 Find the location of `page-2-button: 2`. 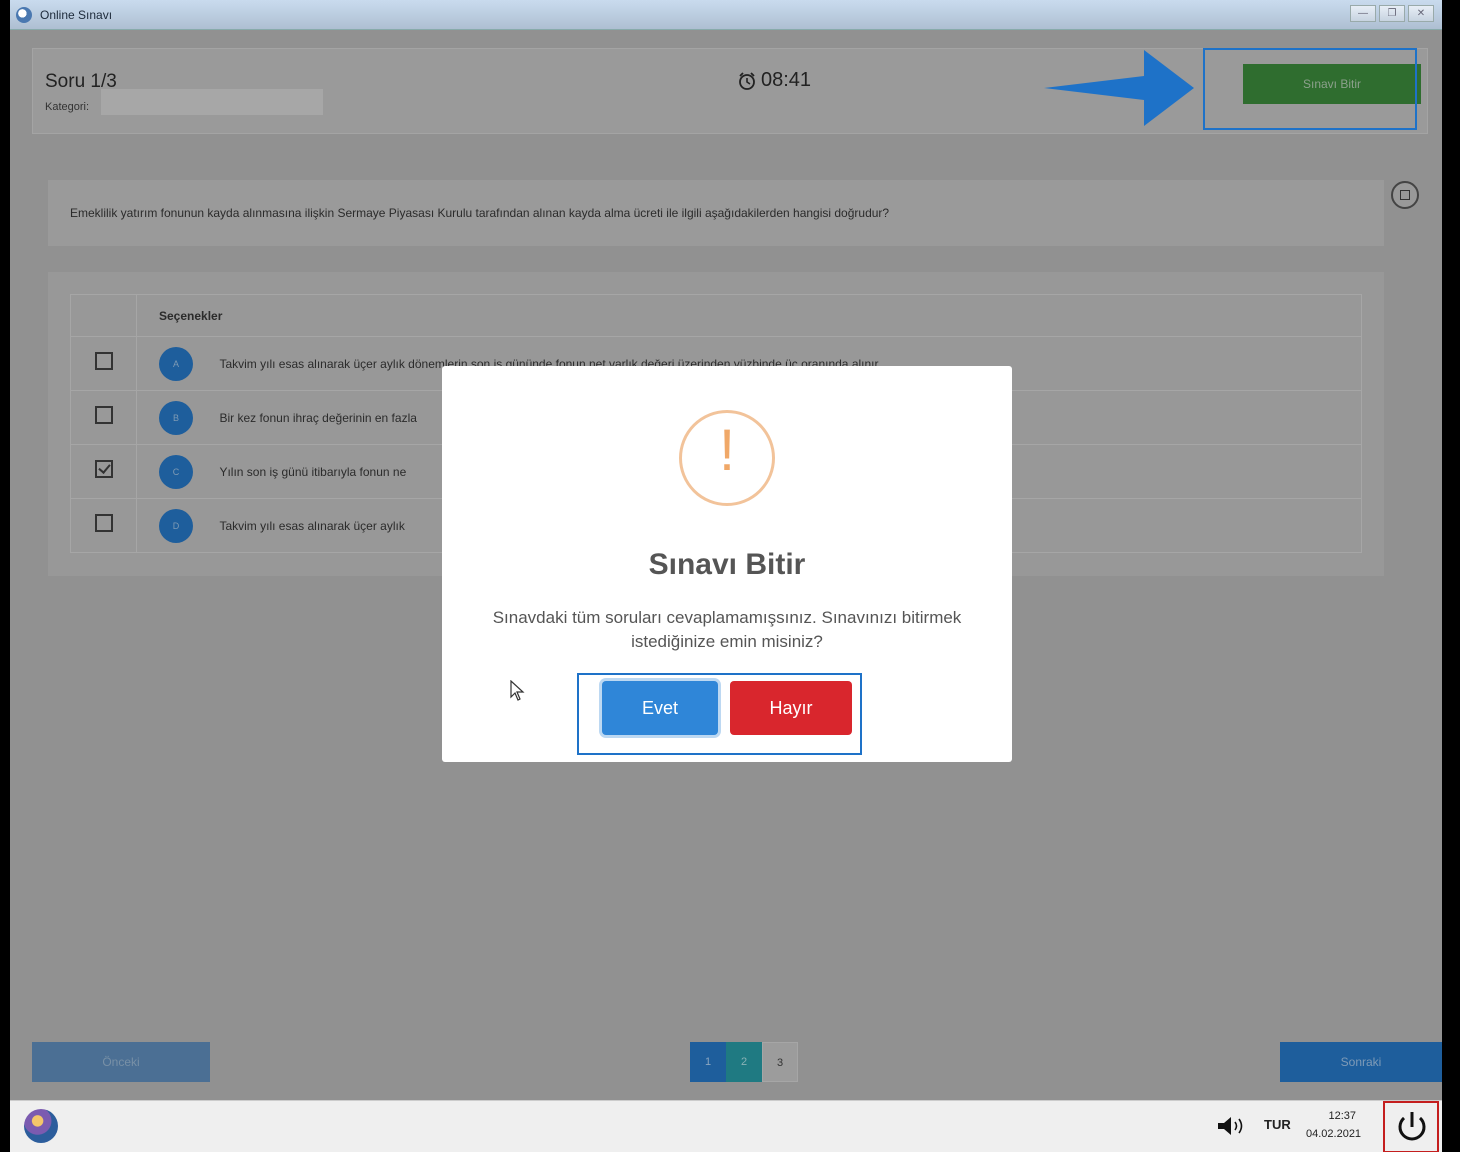

page-2-button: 2 is located at coordinates (744, 1062).